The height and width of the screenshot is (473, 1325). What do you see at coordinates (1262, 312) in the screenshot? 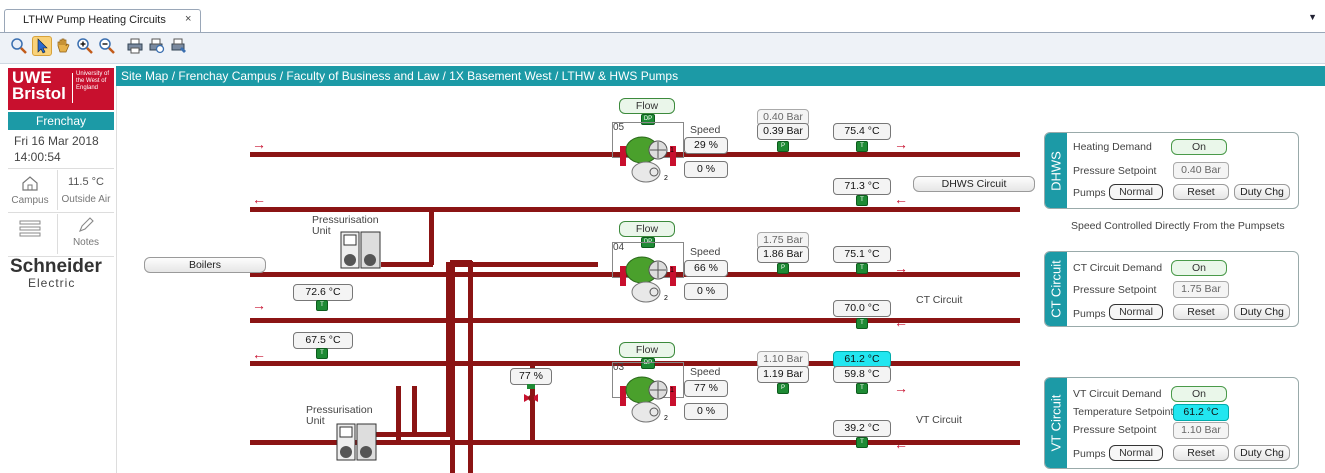
I see `ct-duty-change-button: Duty Chg` at bounding box center [1262, 312].